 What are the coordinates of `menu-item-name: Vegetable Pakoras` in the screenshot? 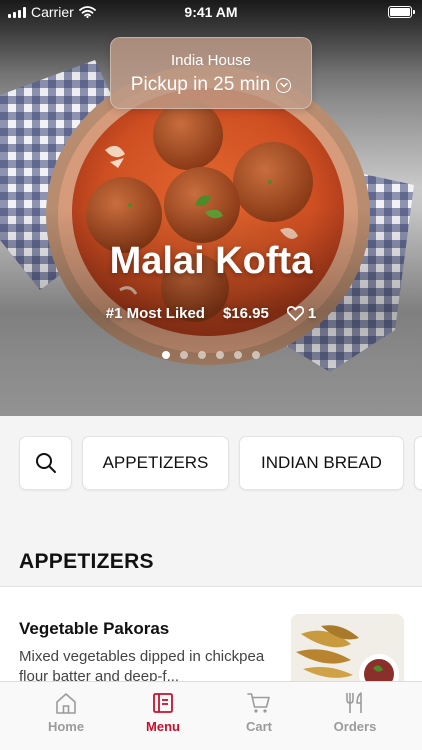 It's located at (94, 628).